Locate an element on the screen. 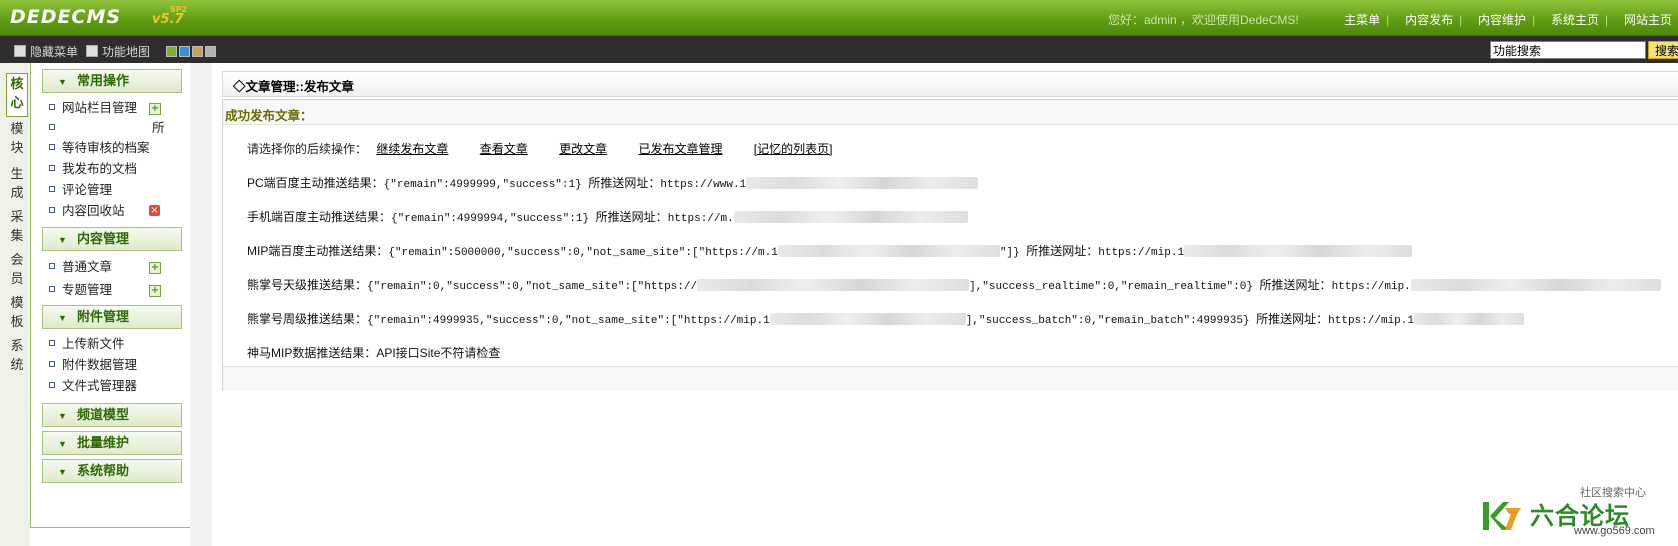 The width and height of the screenshot is (1678, 546). menu-item-label: 我发布的文档 is located at coordinates (100, 169).